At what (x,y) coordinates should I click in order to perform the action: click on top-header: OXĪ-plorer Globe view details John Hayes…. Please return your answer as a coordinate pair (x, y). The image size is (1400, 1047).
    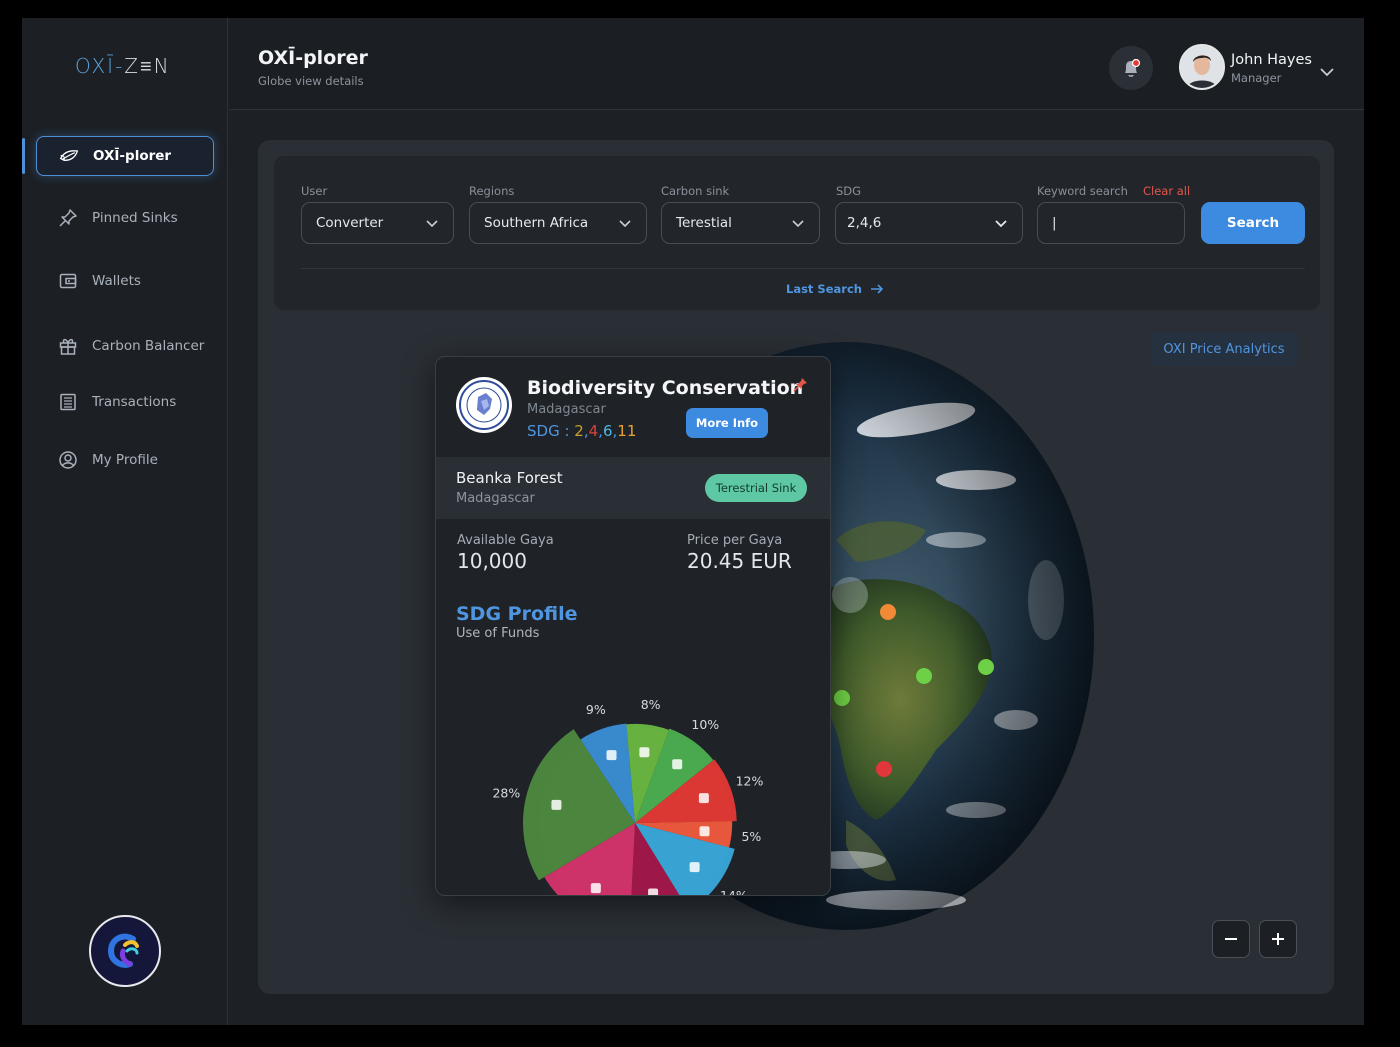
    Looking at the image, I should click on (796, 64).